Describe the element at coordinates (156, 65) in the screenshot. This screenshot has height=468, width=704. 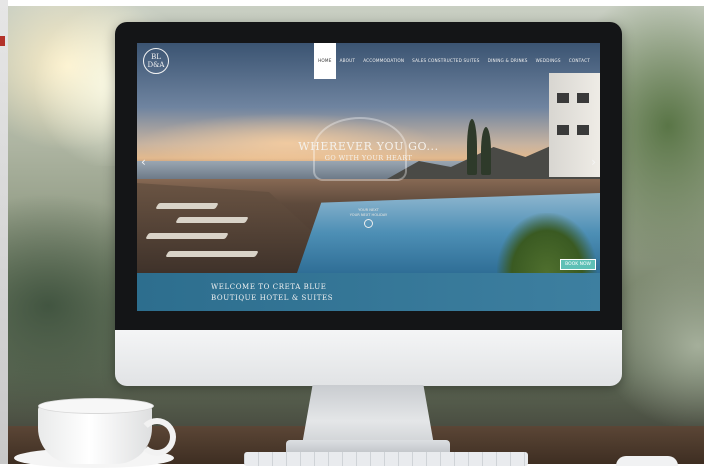
I see `logo-text-bottom: D&A` at that location.